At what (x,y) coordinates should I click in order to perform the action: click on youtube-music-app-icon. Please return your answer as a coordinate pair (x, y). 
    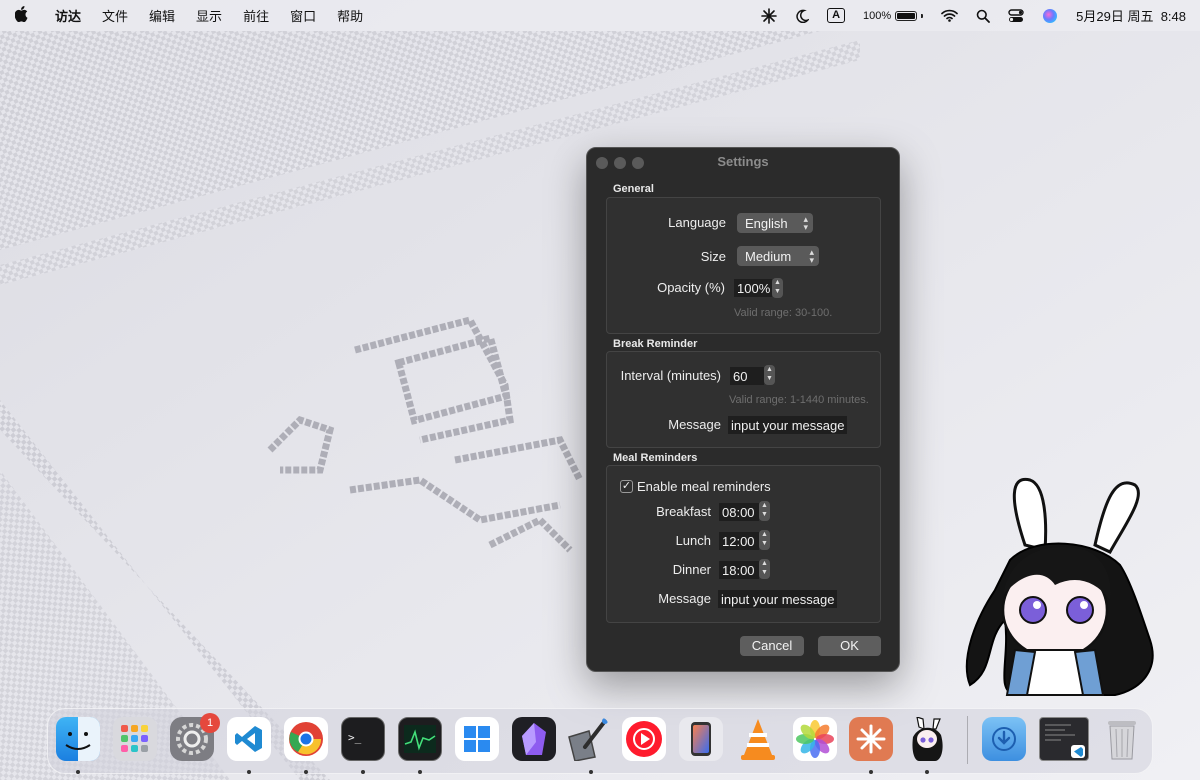
    Looking at the image, I should click on (644, 739).